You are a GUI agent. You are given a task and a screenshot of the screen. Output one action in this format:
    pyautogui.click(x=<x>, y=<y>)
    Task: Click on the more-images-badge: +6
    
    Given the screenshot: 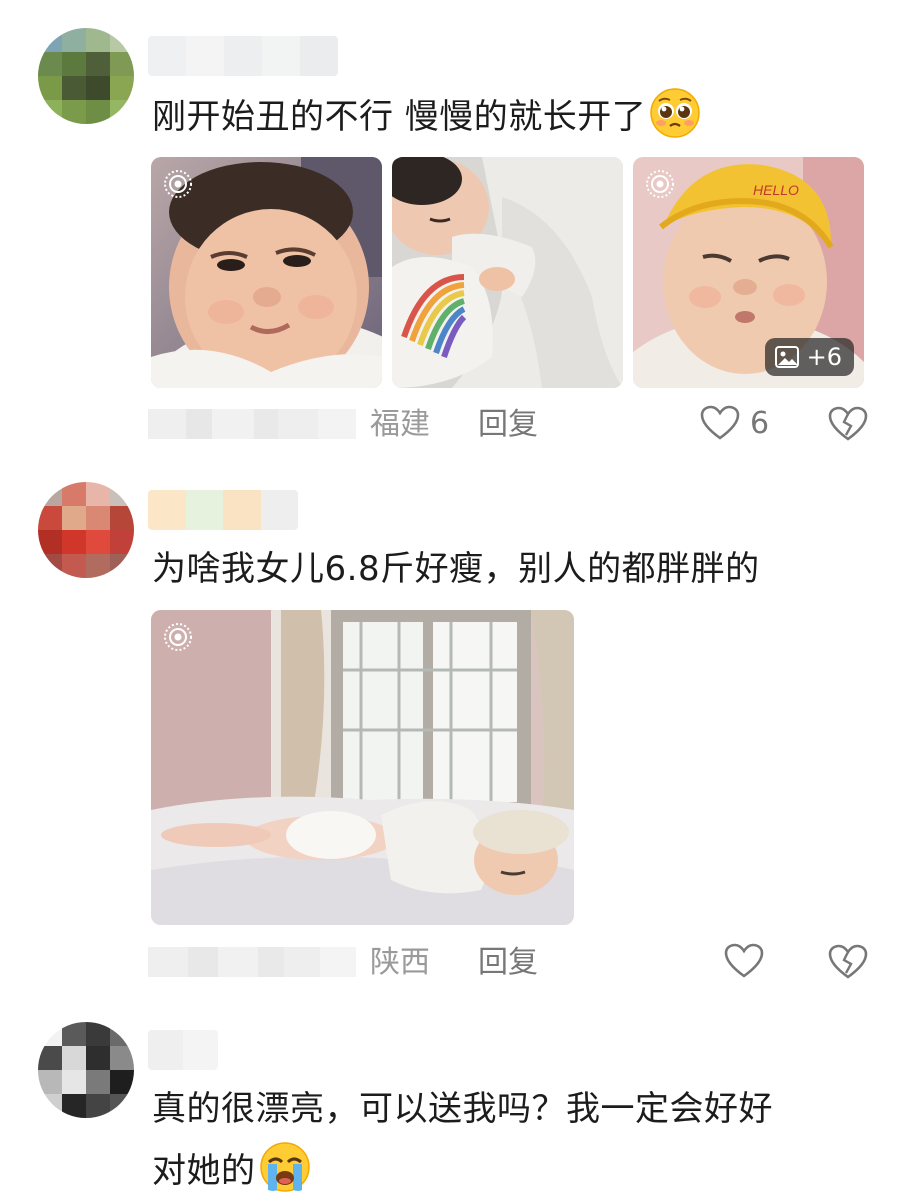 What is the action you would take?
    pyautogui.click(x=809, y=357)
    